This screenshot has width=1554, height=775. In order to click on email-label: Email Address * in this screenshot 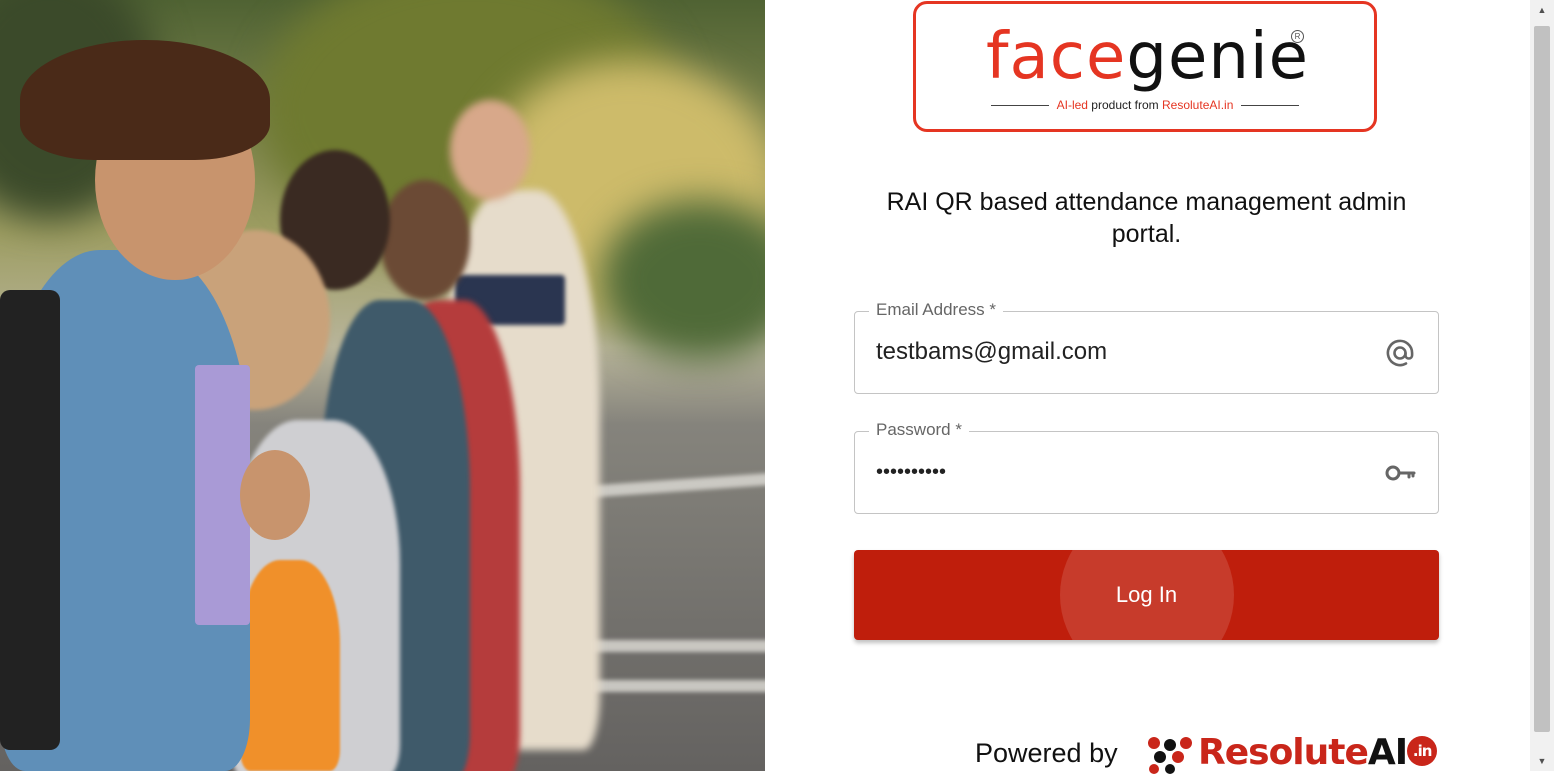, I will do `click(936, 310)`.